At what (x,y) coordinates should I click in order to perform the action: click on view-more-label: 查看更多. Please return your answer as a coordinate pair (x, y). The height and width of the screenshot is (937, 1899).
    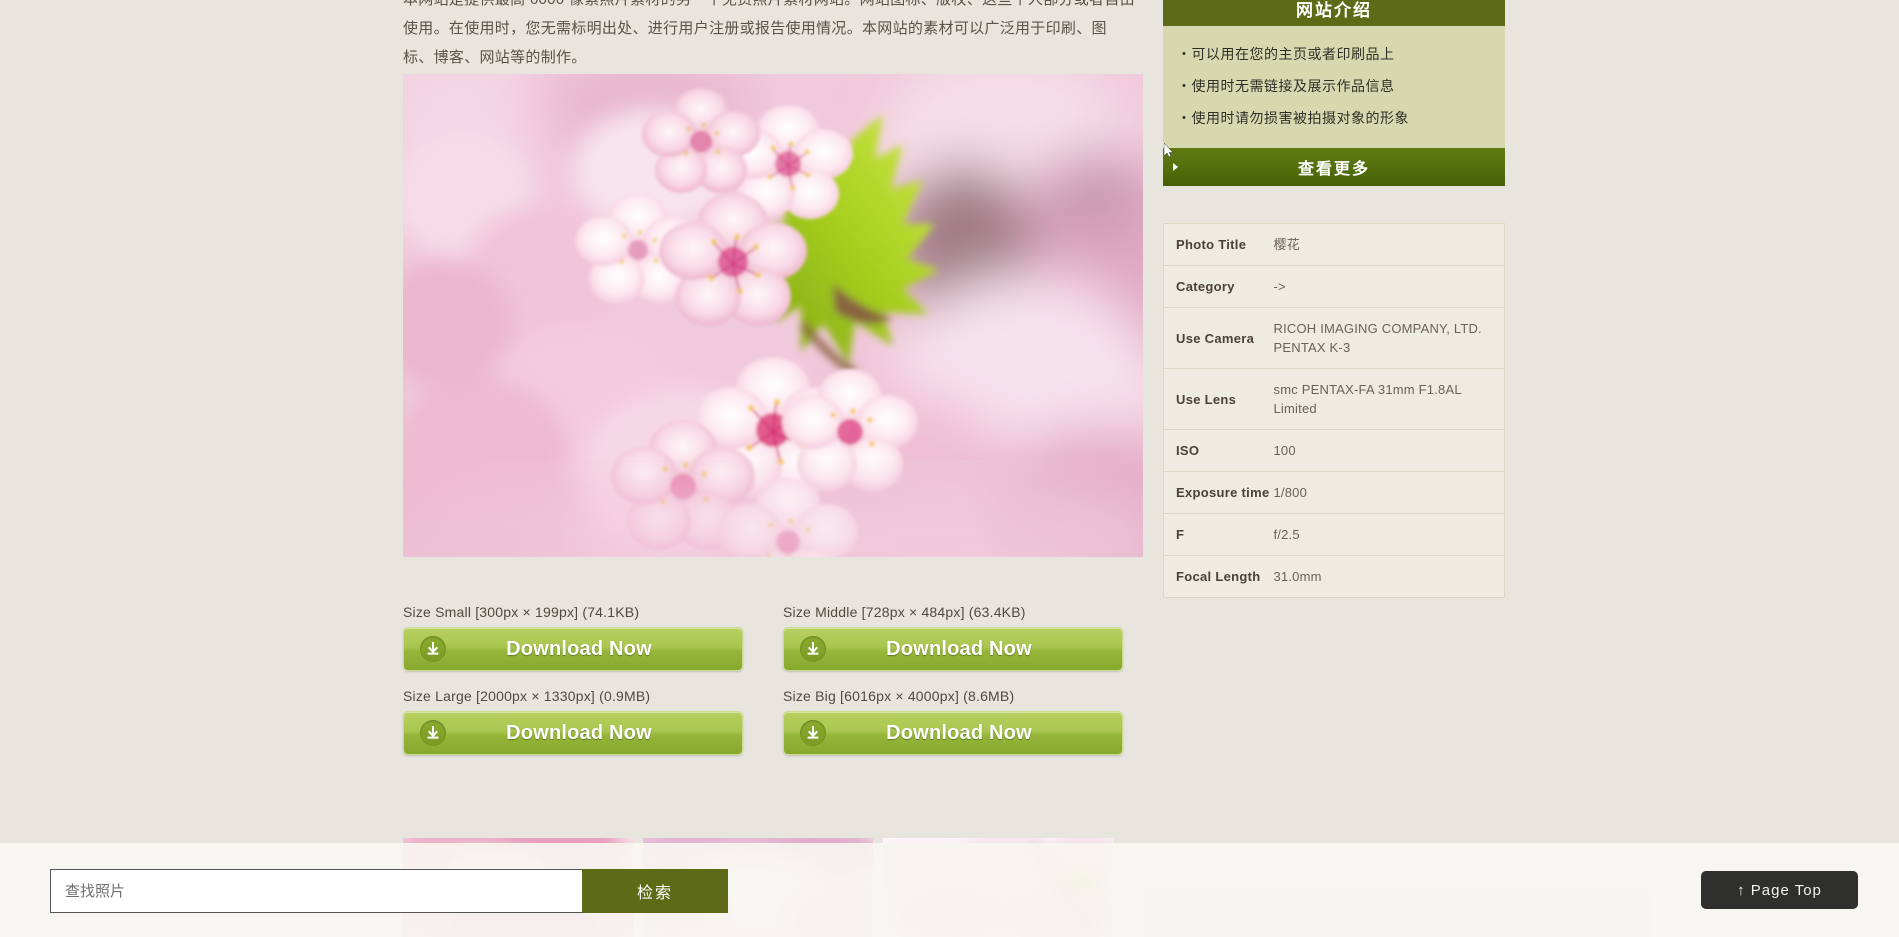
    Looking at the image, I should click on (1333, 169).